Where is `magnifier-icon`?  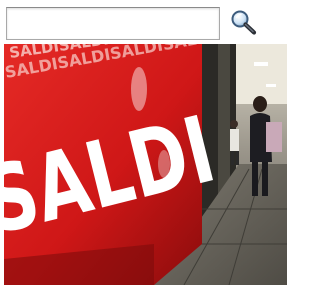
magnifier-icon is located at coordinates (244, 22).